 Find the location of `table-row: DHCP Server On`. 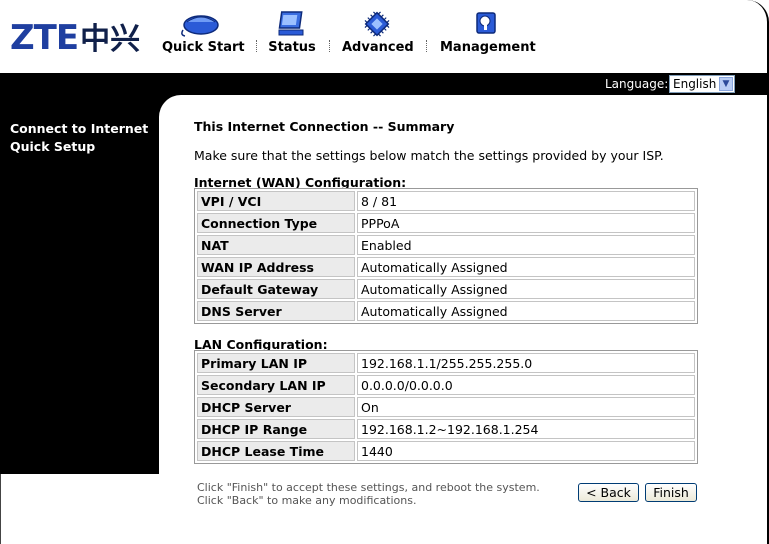

table-row: DHCP Server On is located at coordinates (446, 407).